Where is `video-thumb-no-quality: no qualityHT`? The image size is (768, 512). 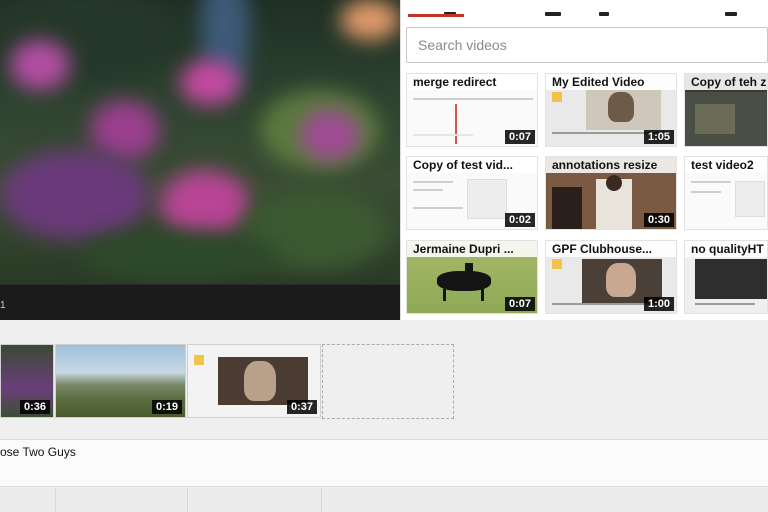
video-thumb-no-quality: no qualityHT is located at coordinates (726, 277).